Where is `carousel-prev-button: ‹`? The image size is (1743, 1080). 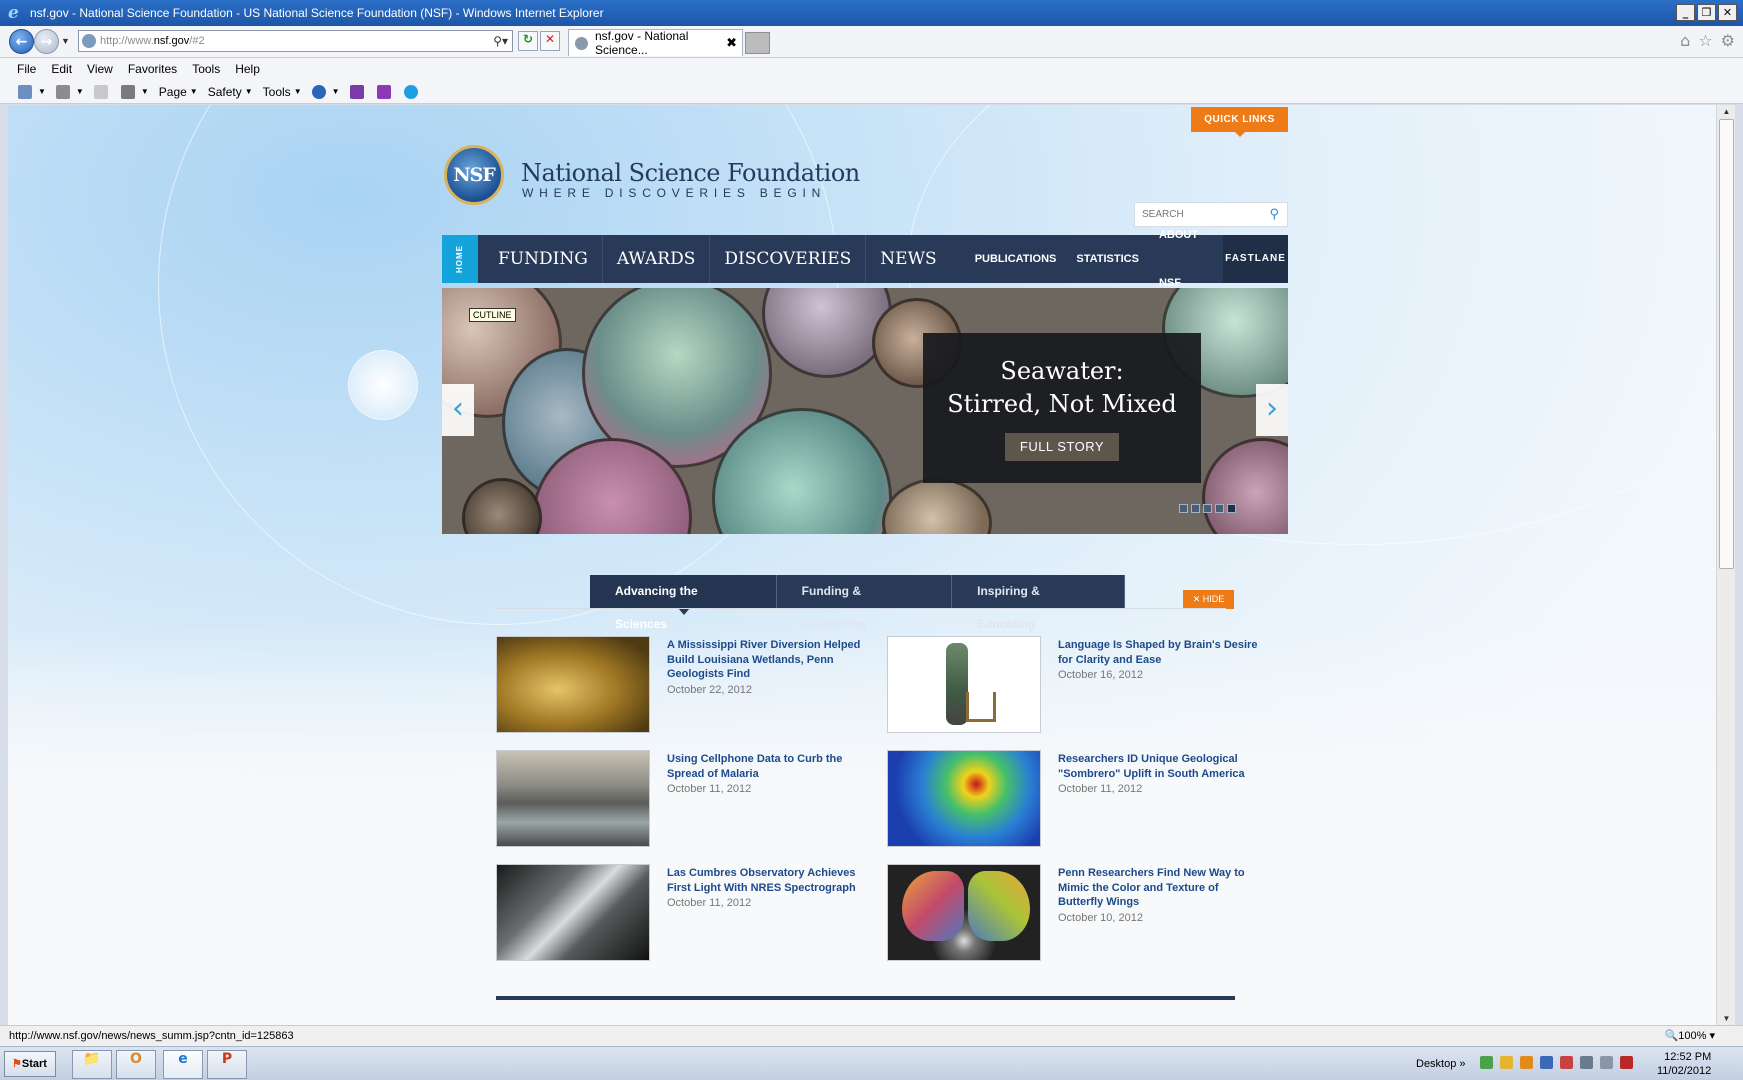 carousel-prev-button: ‹ is located at coordinates (458, 410).